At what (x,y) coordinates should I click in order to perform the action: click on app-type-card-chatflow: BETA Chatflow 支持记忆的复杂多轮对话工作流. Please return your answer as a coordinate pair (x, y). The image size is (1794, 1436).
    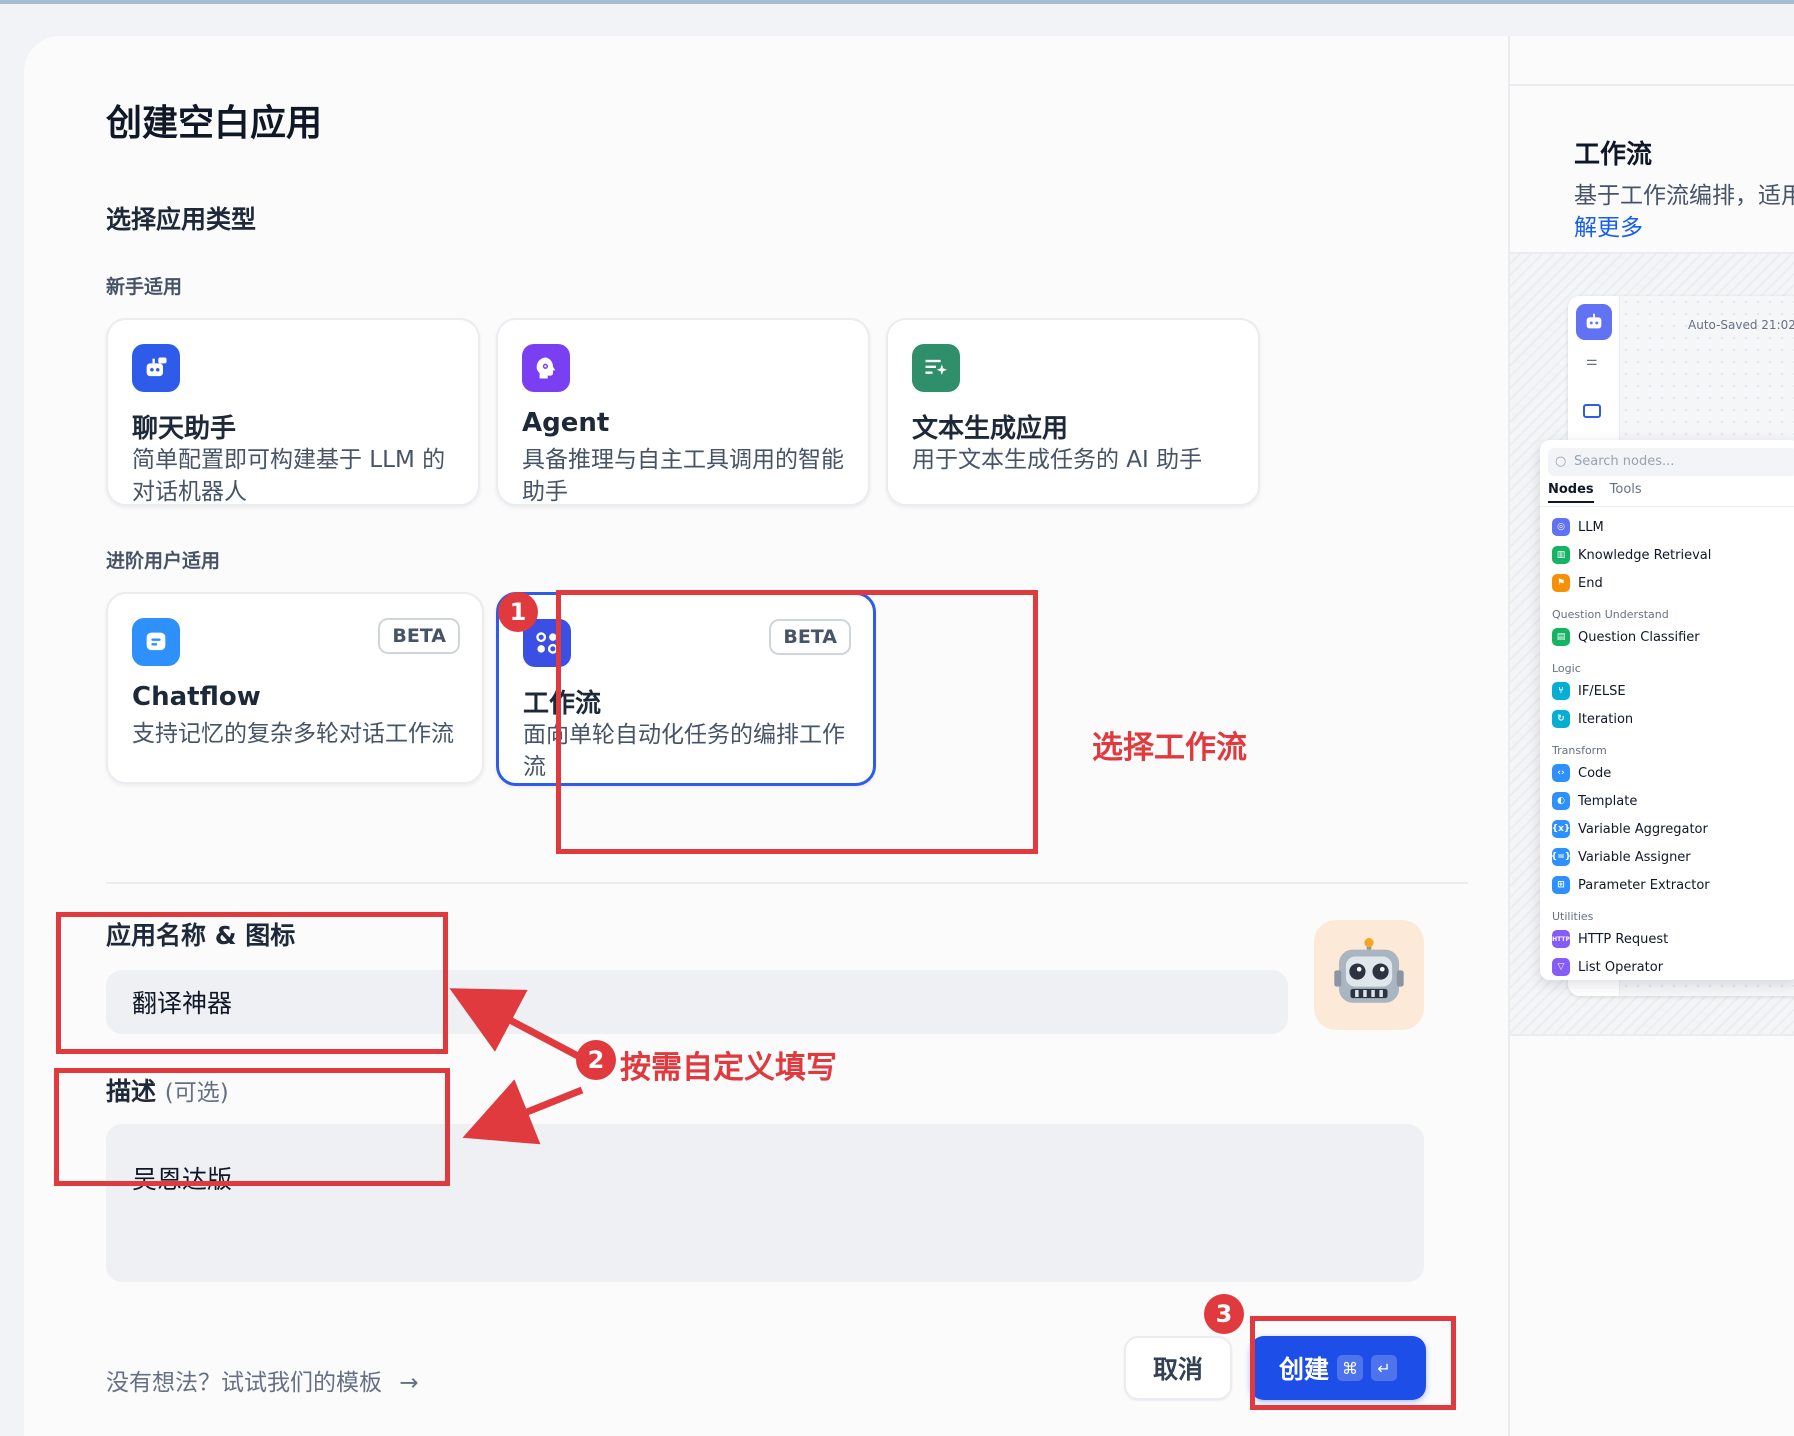
    Looking at the image, I should click on (295, 688).